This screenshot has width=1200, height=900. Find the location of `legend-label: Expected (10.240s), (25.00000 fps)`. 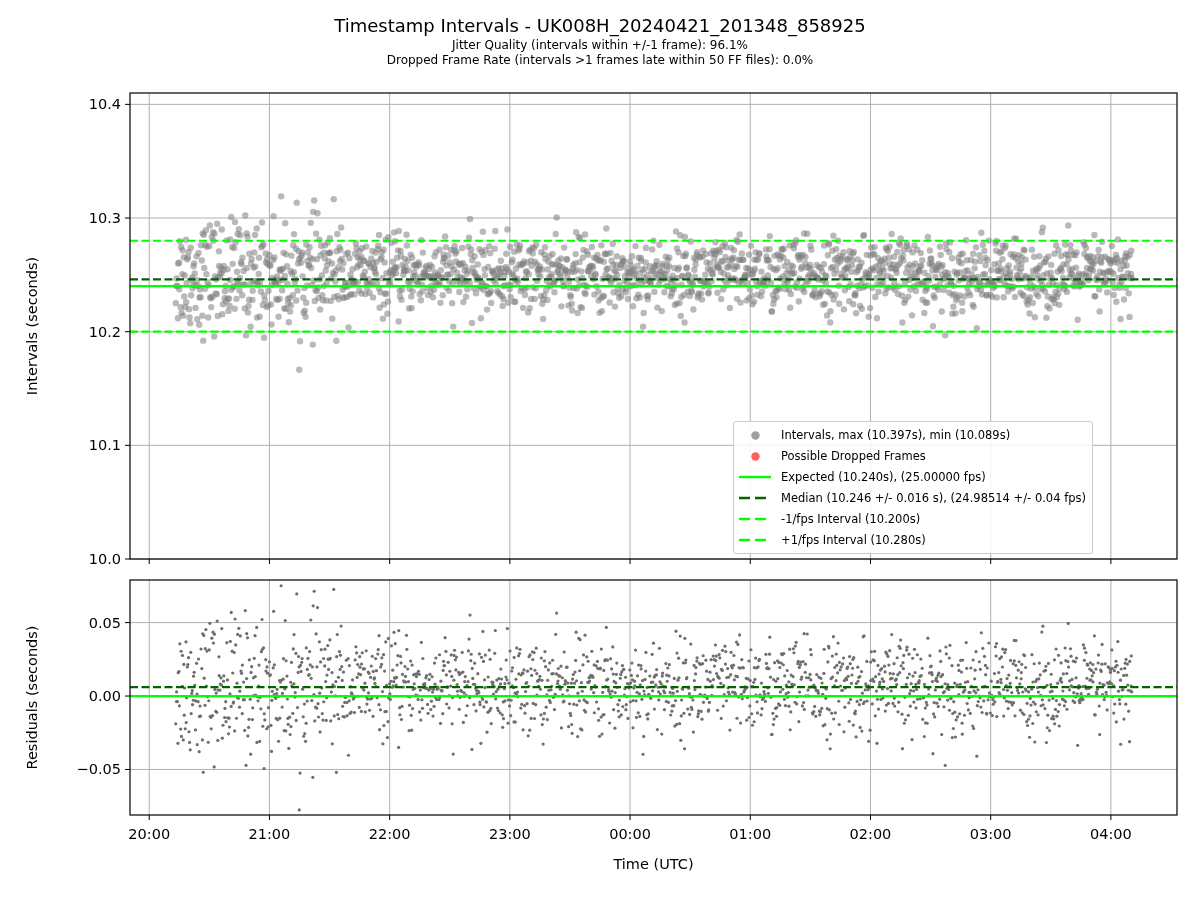

legend-label: Expected (10.240s), (25.00000 fps) is located at coordinates (883, 477).